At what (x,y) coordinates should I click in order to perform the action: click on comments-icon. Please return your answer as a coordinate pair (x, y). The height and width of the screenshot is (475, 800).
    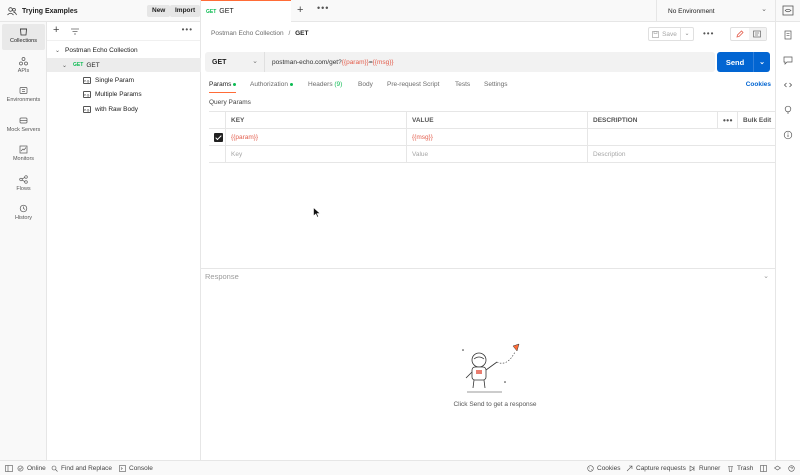
    Looking at the image, I should click on (788, 60).